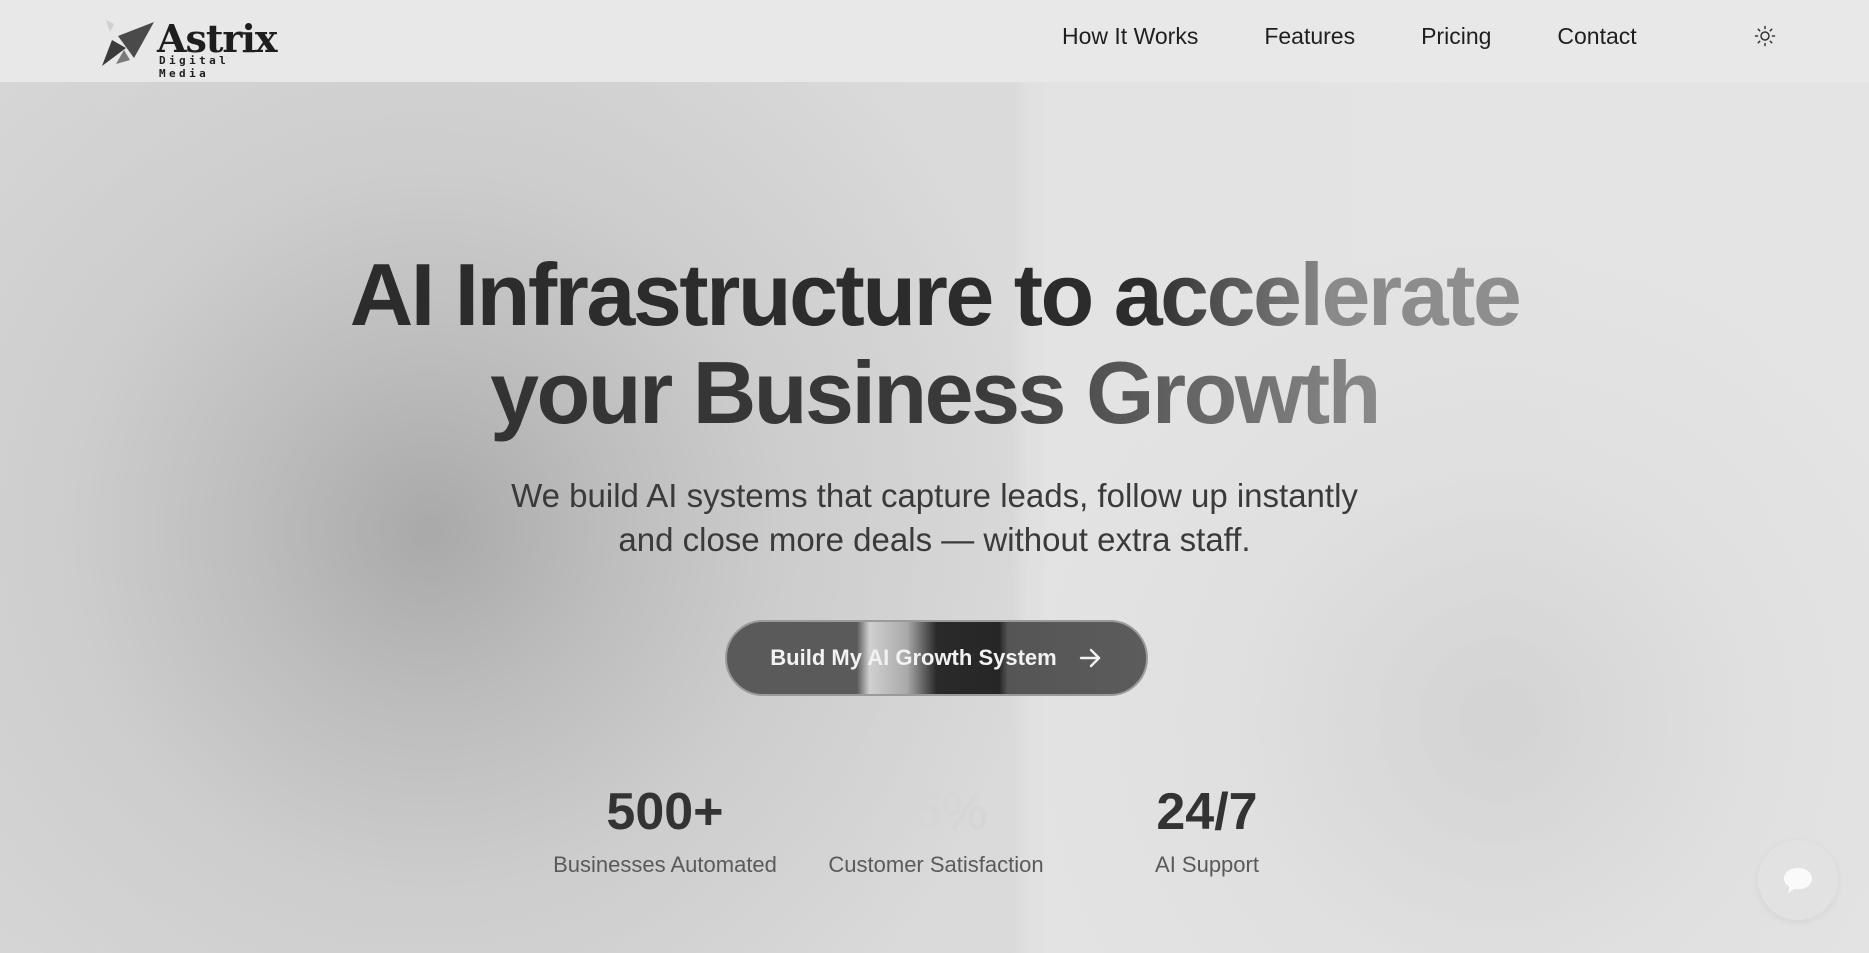 Image resolution: width=1869 pixels, height=953 pixels. What do you see at coordinates (1207, 864) in the screenshot?
I see `stat-label: AI Support` at bounding box center [1207, 864].